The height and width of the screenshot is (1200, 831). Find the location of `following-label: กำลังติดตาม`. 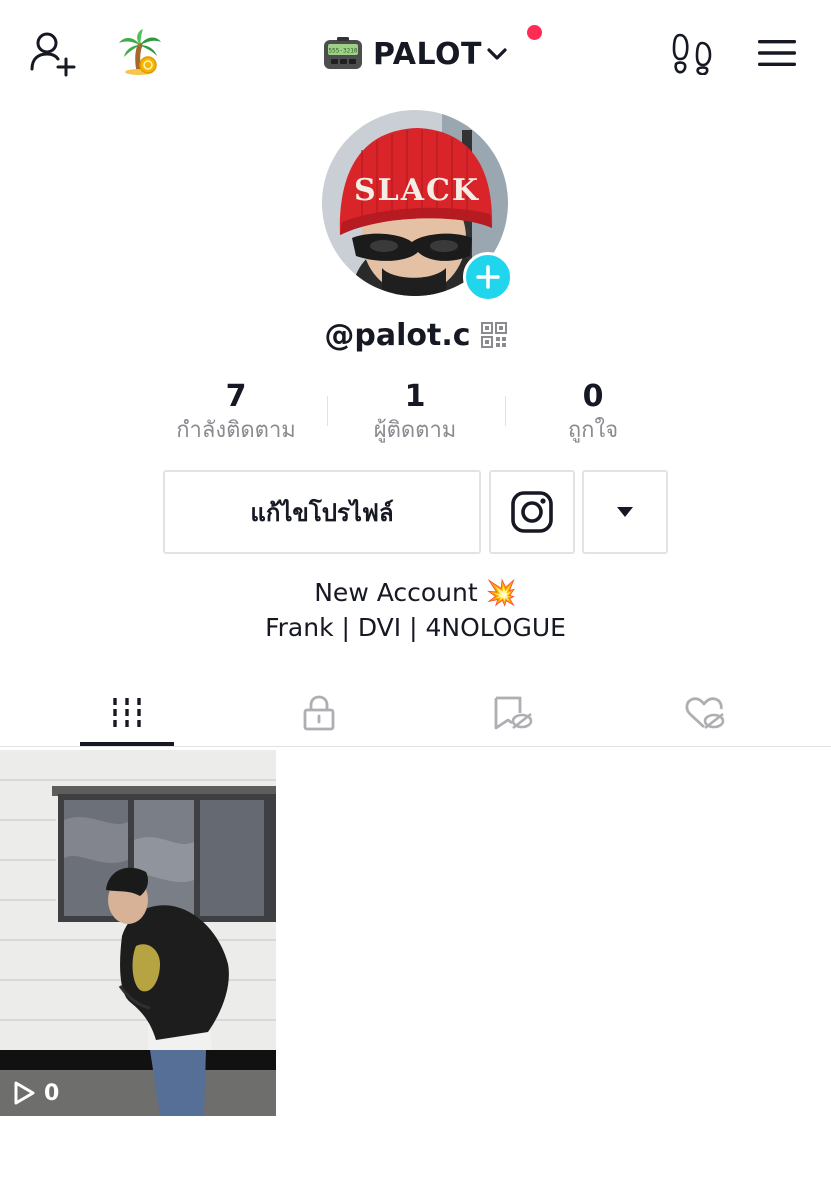

following-label: กำลังติดตาม is located at coordinates (236, 430).